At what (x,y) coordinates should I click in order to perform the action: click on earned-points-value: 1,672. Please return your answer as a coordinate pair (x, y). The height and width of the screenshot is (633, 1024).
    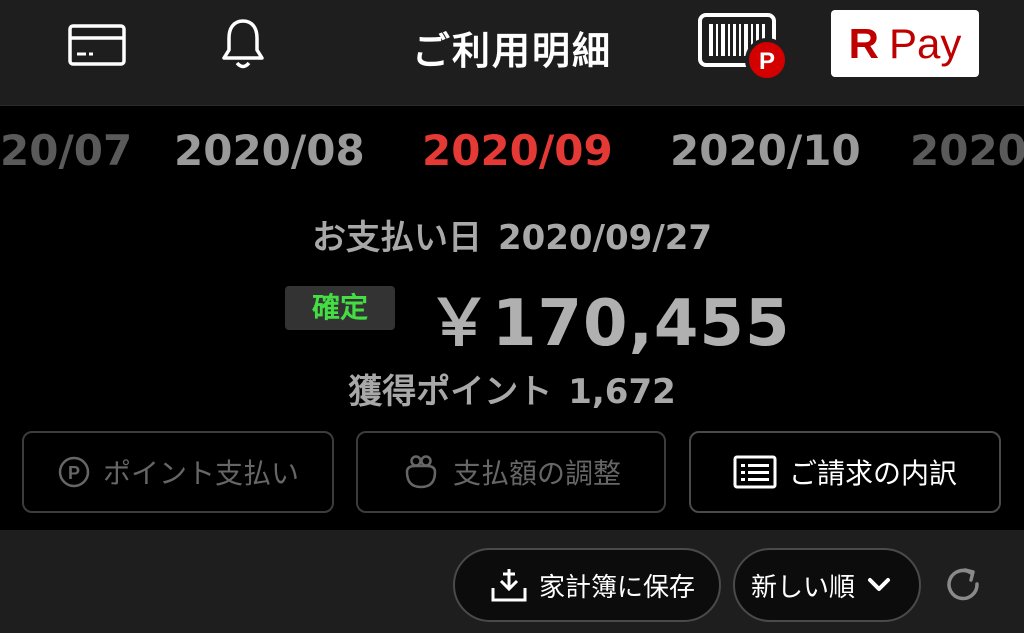
    Looking at the image, I should click on (622, 392).